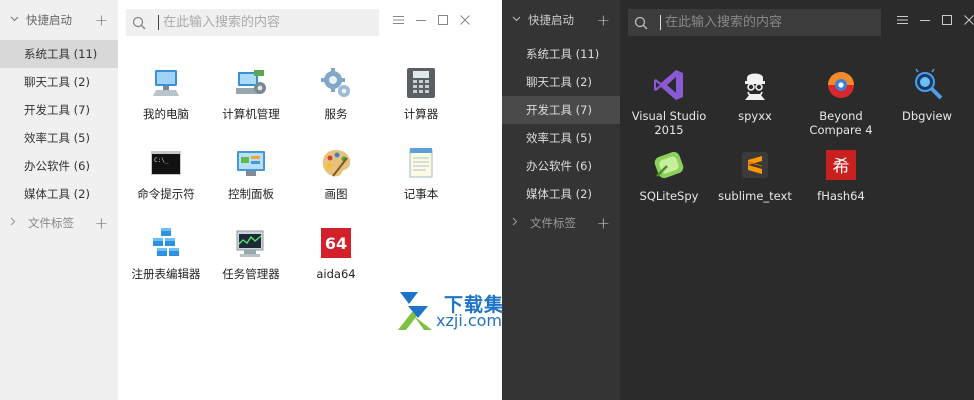 Image resolution: width=974 pixels, height=400 pixels. What do you see at coordinates (166, 243) in the screenshot?
I see `registry-editor-icon` at bounding box center [166, 243].